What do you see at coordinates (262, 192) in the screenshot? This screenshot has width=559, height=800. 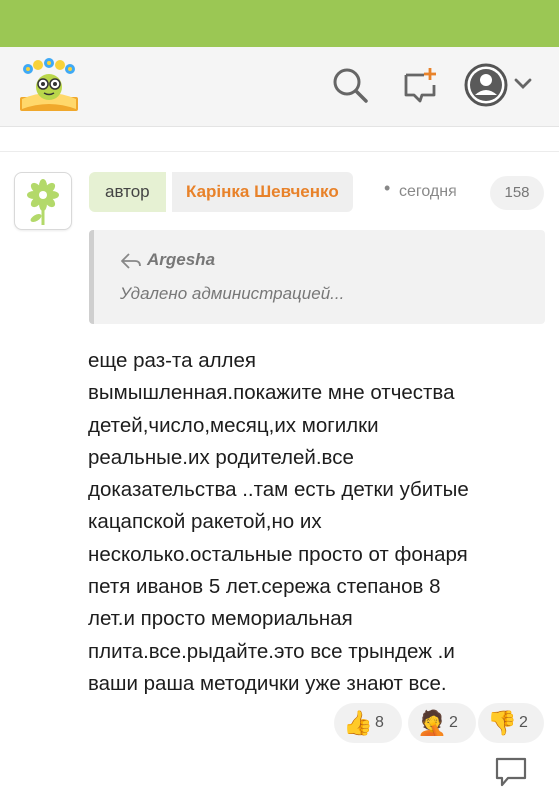 I see `author-name-link: Карінка Шевченко` at bounding box center [262, 192].